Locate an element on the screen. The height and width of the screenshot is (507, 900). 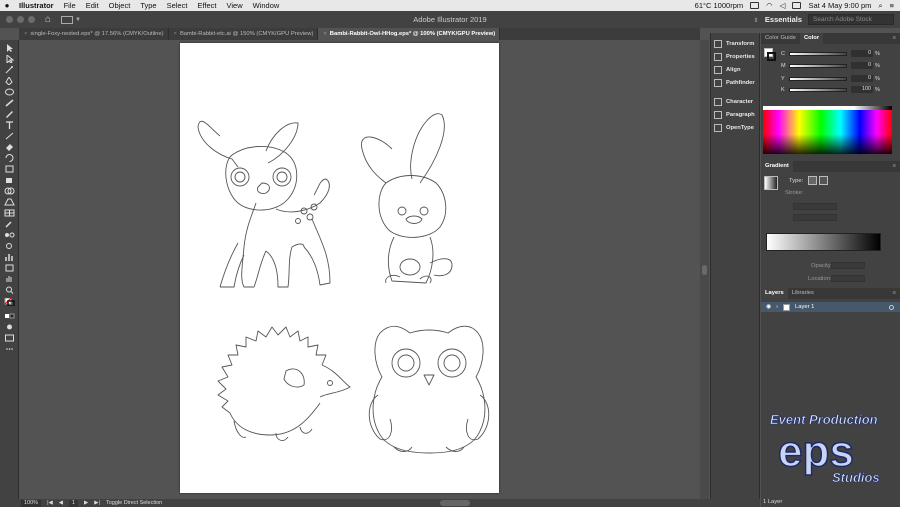
hedgehog-artwork is located at coordinates (284, 383).